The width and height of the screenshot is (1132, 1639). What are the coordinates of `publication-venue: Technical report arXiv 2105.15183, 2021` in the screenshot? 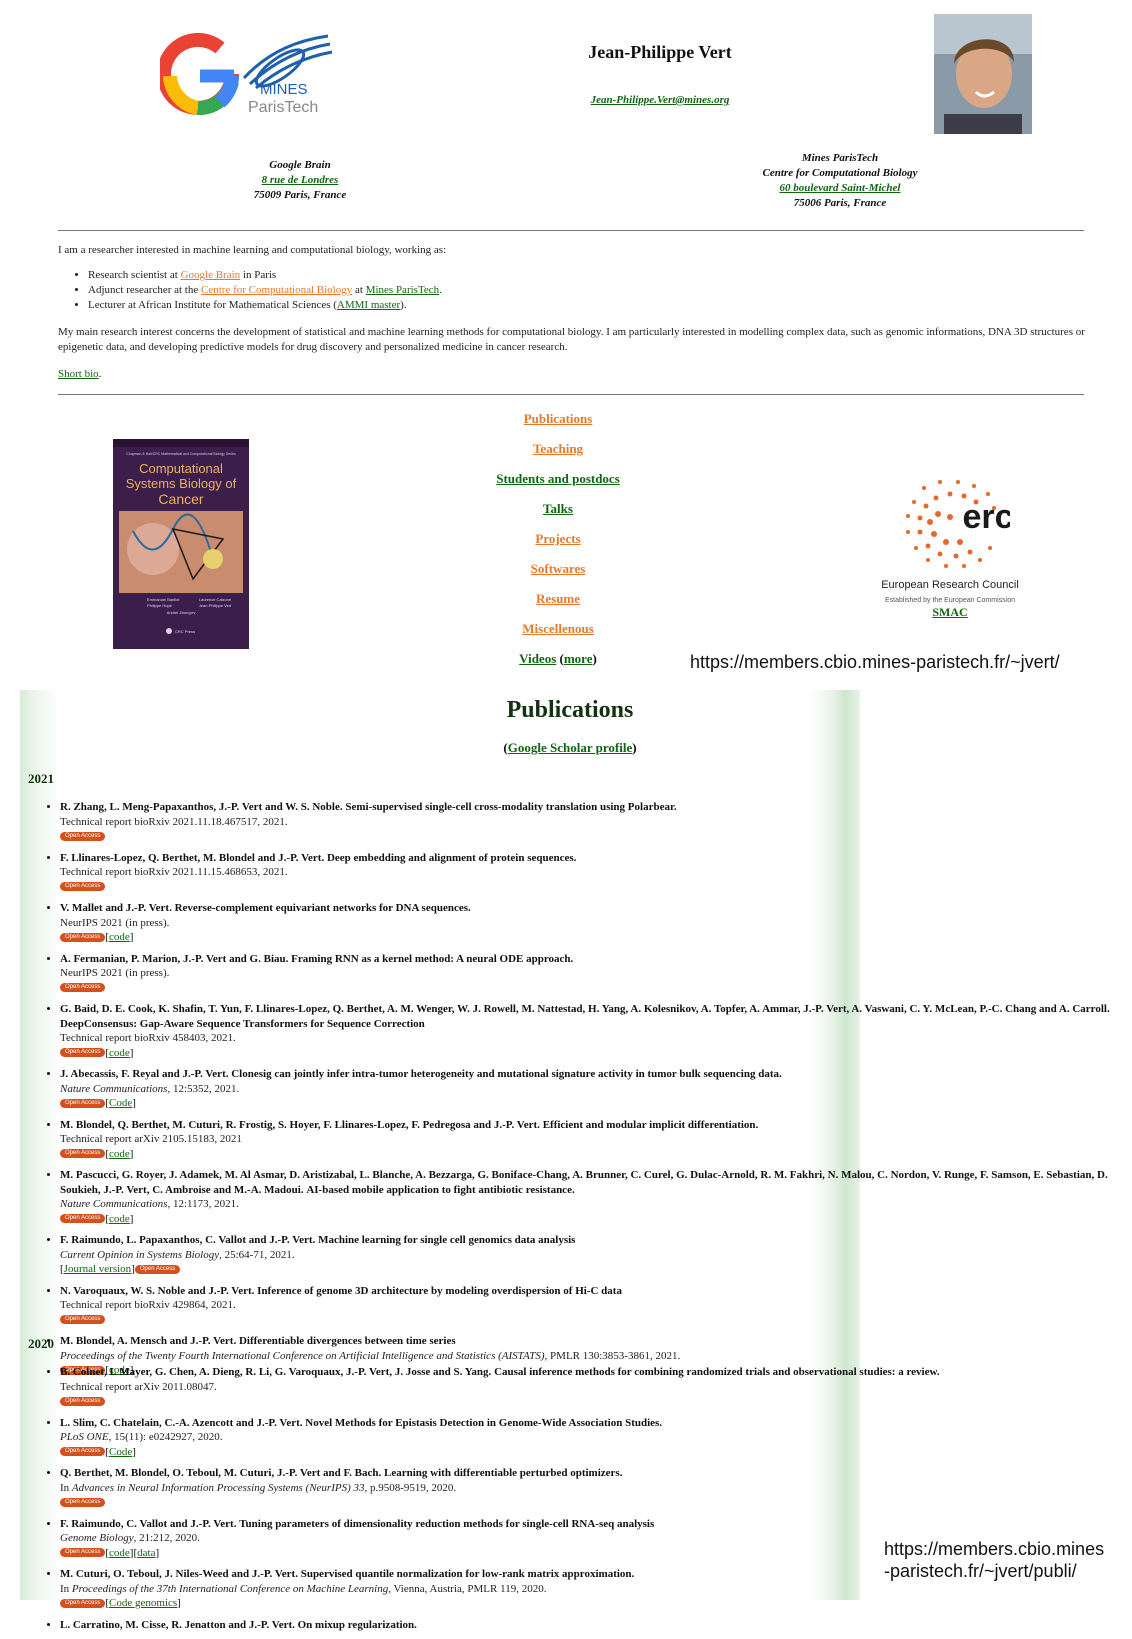 It's located at (151, 1139).